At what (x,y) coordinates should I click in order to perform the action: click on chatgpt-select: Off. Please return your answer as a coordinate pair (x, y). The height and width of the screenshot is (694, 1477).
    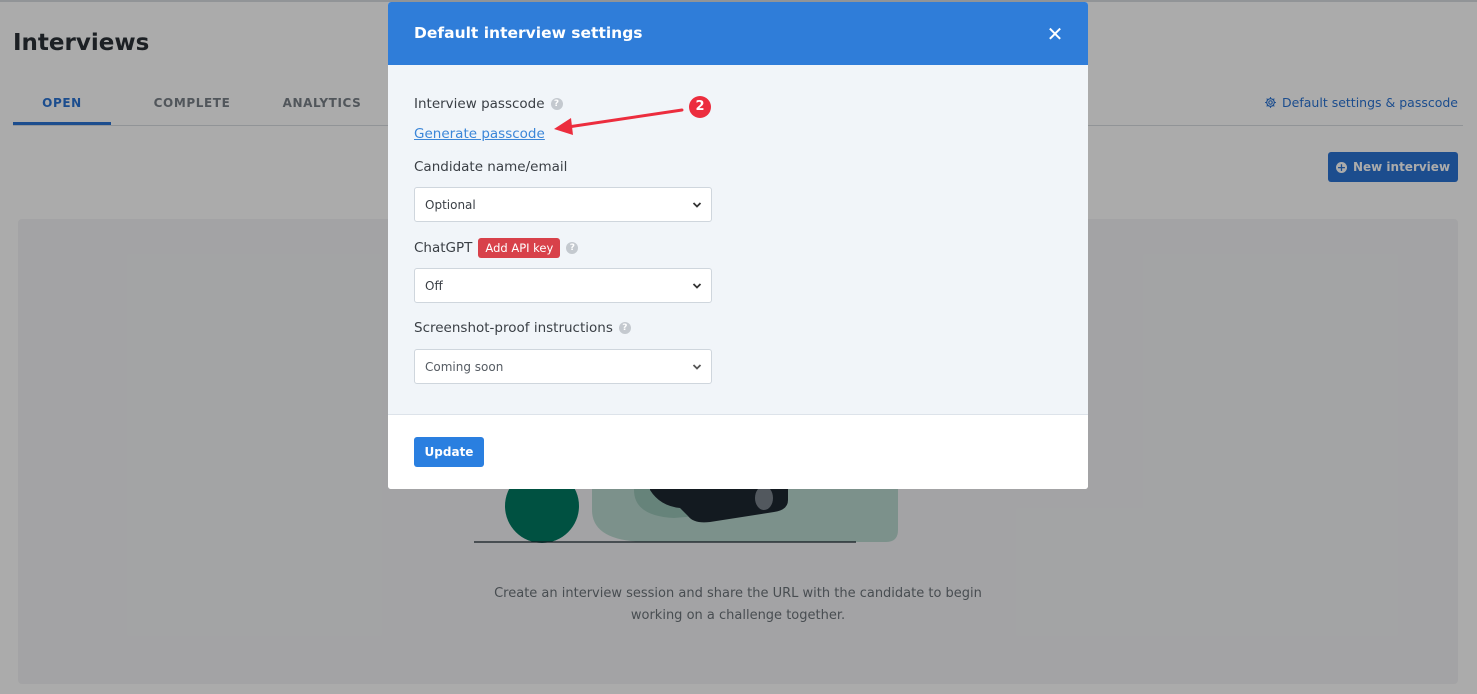
    Looking at the image, I should click on (563, 285).